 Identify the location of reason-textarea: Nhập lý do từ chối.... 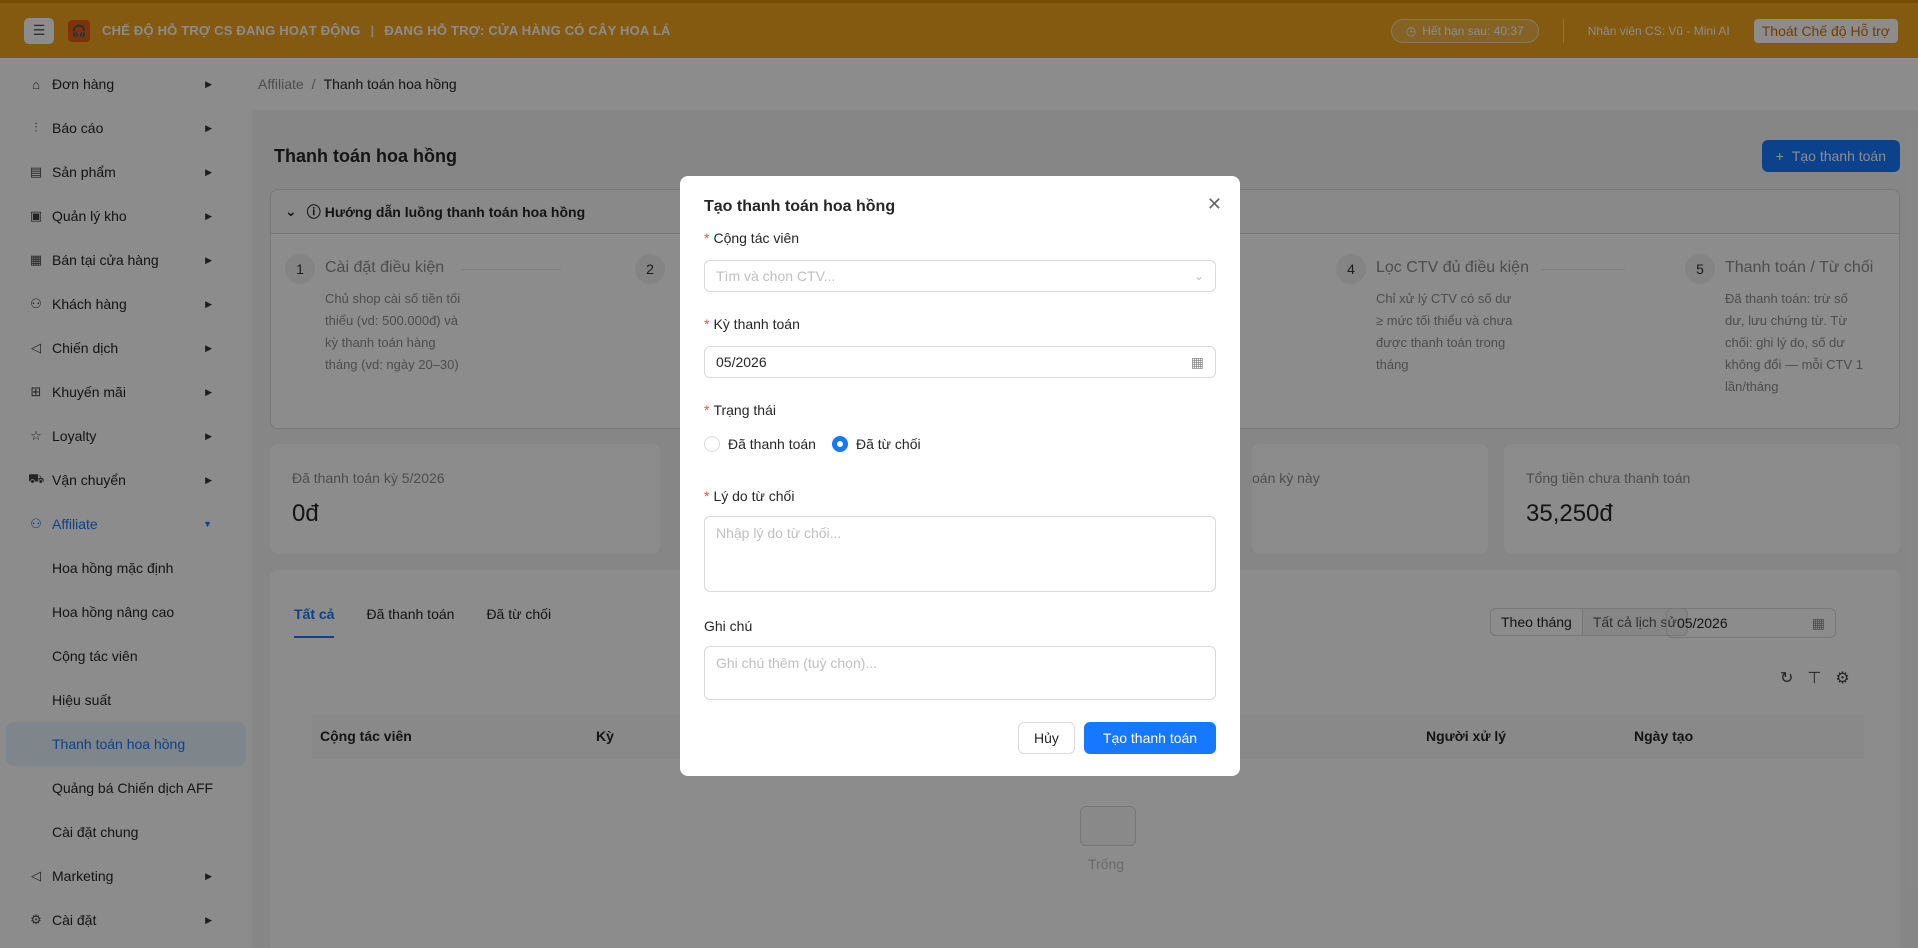
(960, 554).